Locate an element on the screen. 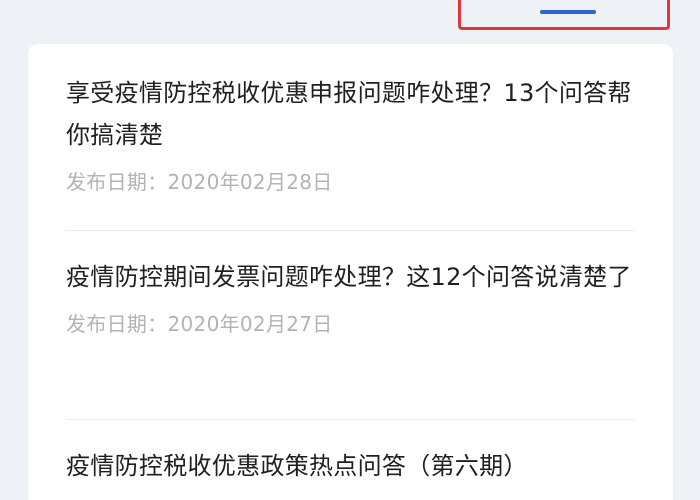 The width and height of the screenshot is (700, 500). article-title: 疫情防控期间发票问题咋处理？这12个问答说清楚了 is located at coordinates (350, 277).